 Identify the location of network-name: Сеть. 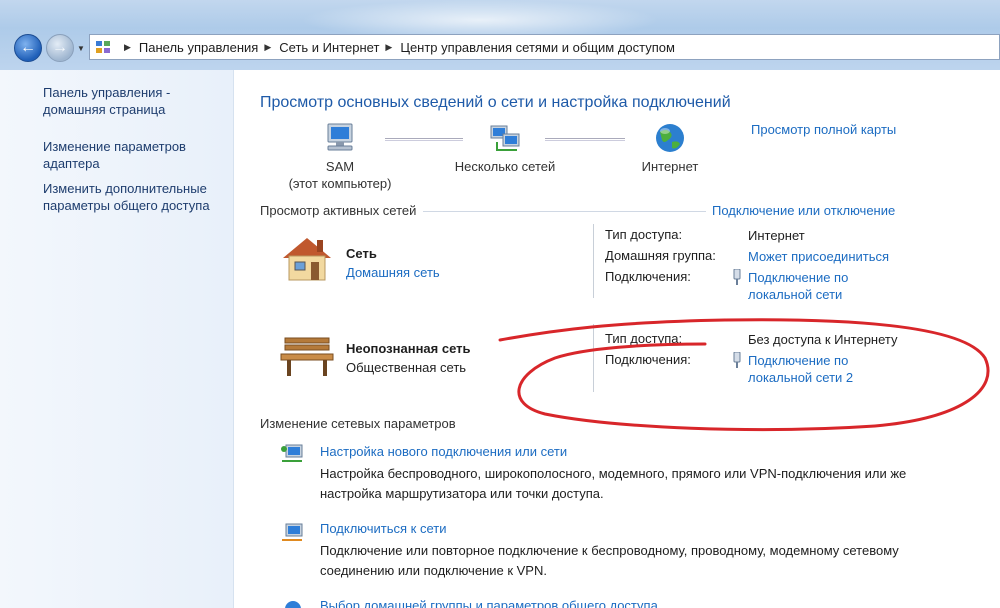
(361, 253).